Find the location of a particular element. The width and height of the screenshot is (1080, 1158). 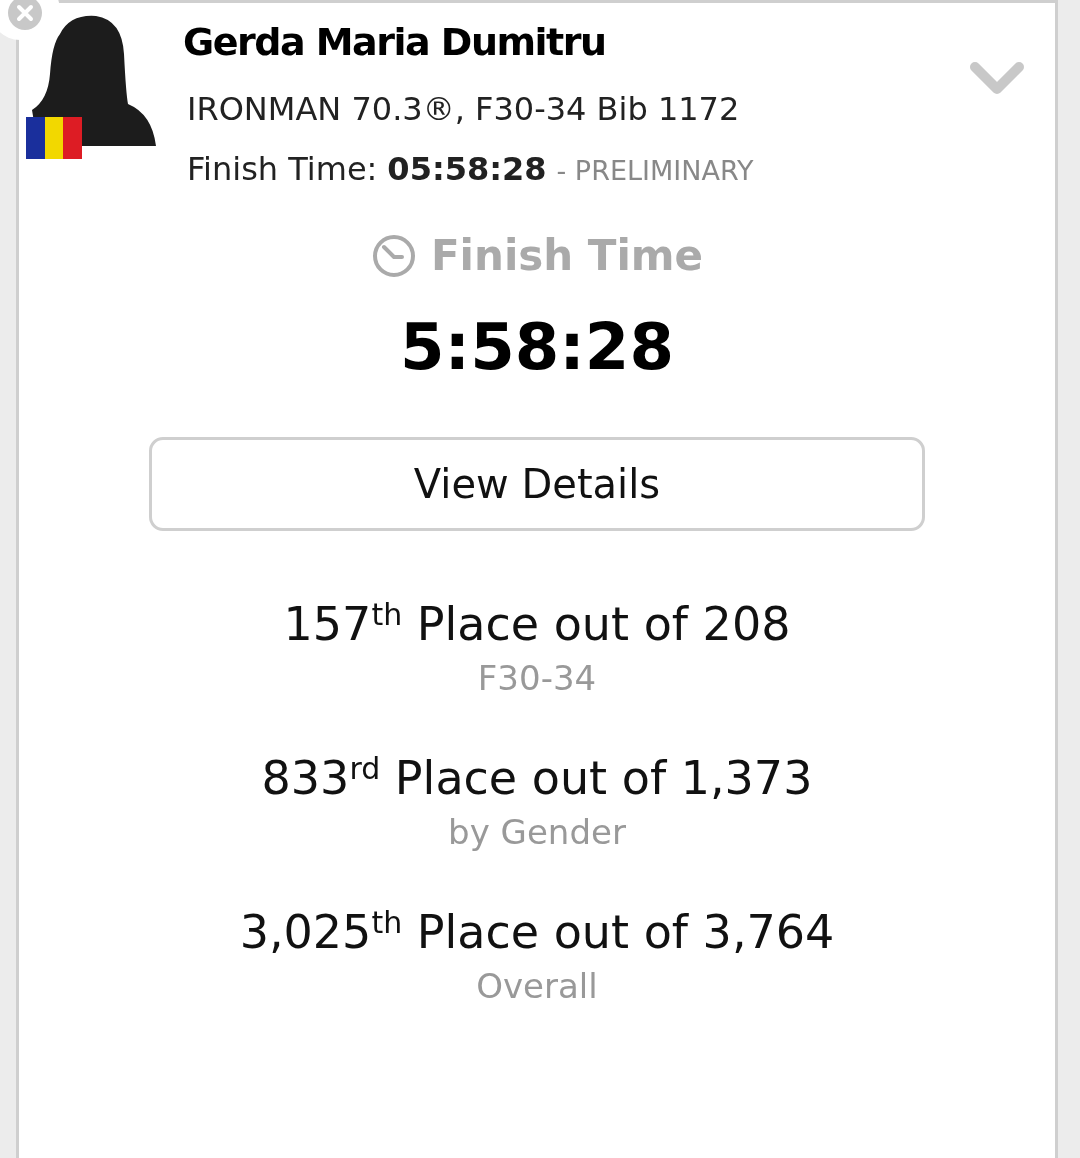

chevron-down-icon is located at coordinates (997, 79).